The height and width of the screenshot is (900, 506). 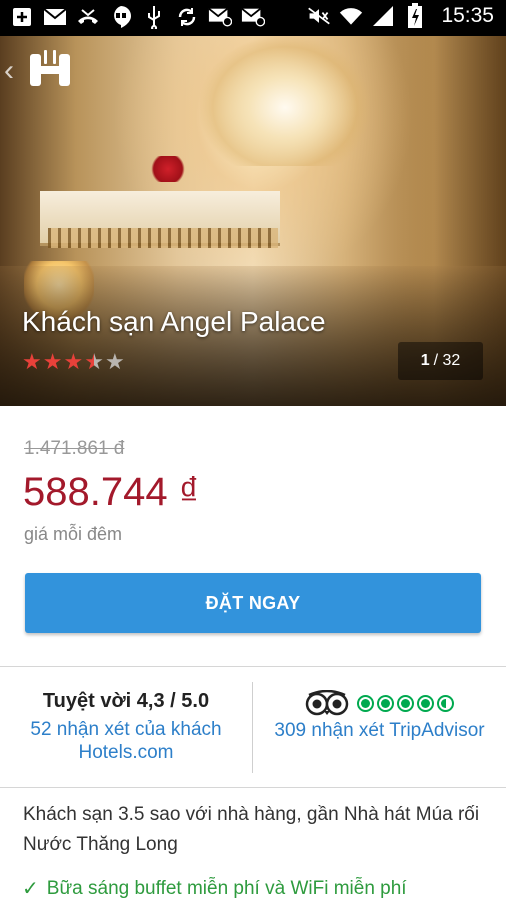 What do you see at coordinates (30, 889) in the screenshot?
I see `check-icon: ✓` at bounding box center [30, 889].